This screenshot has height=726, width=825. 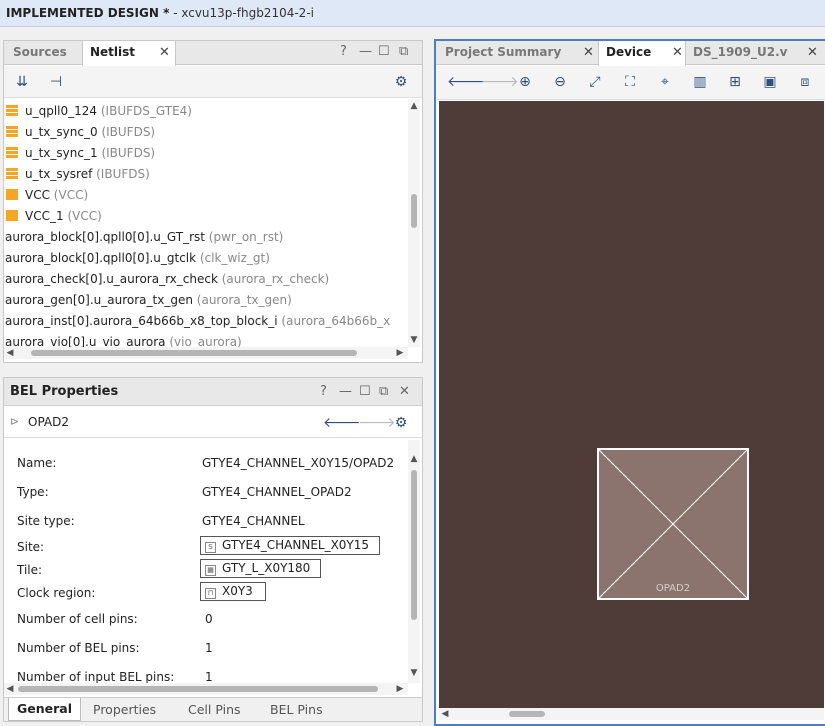 What do you see at coordinates (518, 53) in the screenshot?
I see `tab-project-summary: Project Summary` at bounding box center [518, 53].